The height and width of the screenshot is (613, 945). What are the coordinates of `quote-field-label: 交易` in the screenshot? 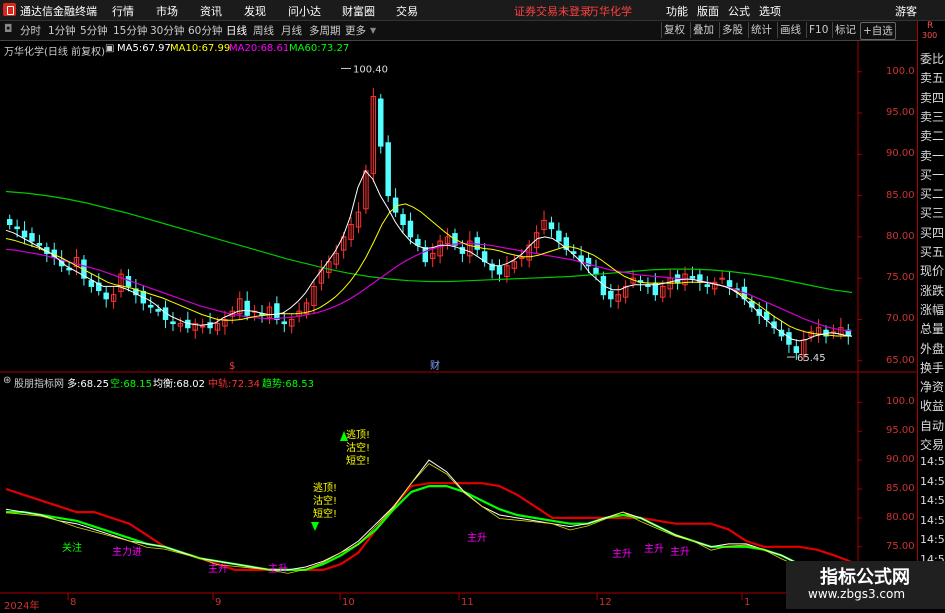 It's located at (932, 445).